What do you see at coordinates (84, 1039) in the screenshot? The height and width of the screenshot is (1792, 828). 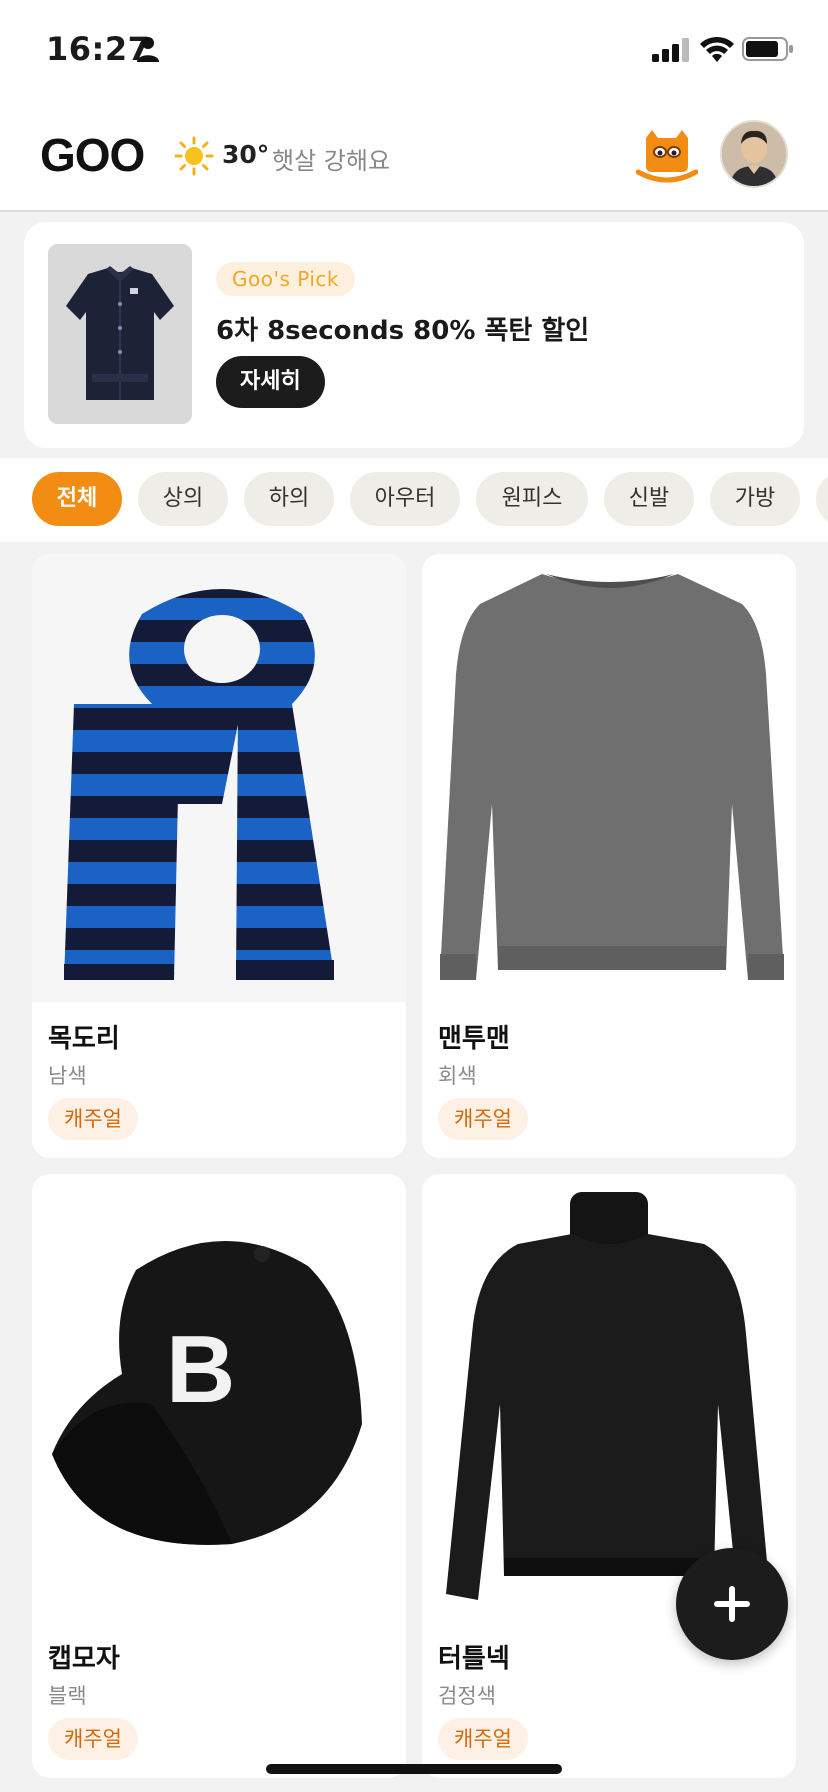 I see `product-name: 목도리` at bounding box center [84, 1039].